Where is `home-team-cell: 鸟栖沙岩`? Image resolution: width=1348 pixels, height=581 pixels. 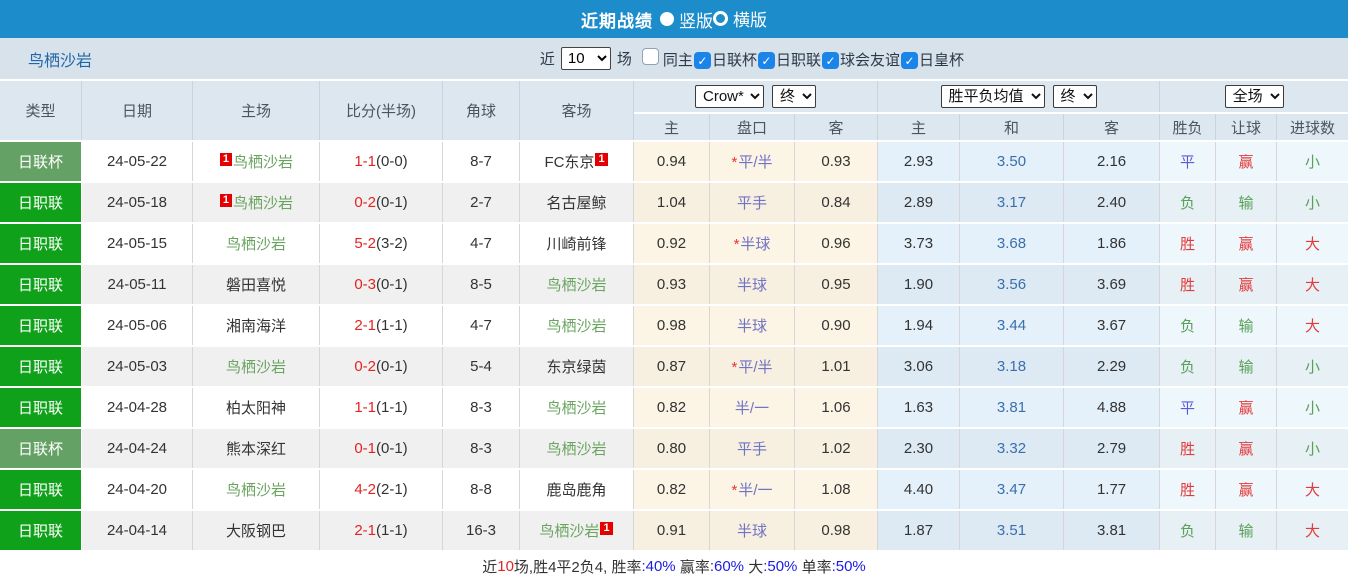
home-team-cell: 鸟栖沙岩 is located at coordinates (256, 243).